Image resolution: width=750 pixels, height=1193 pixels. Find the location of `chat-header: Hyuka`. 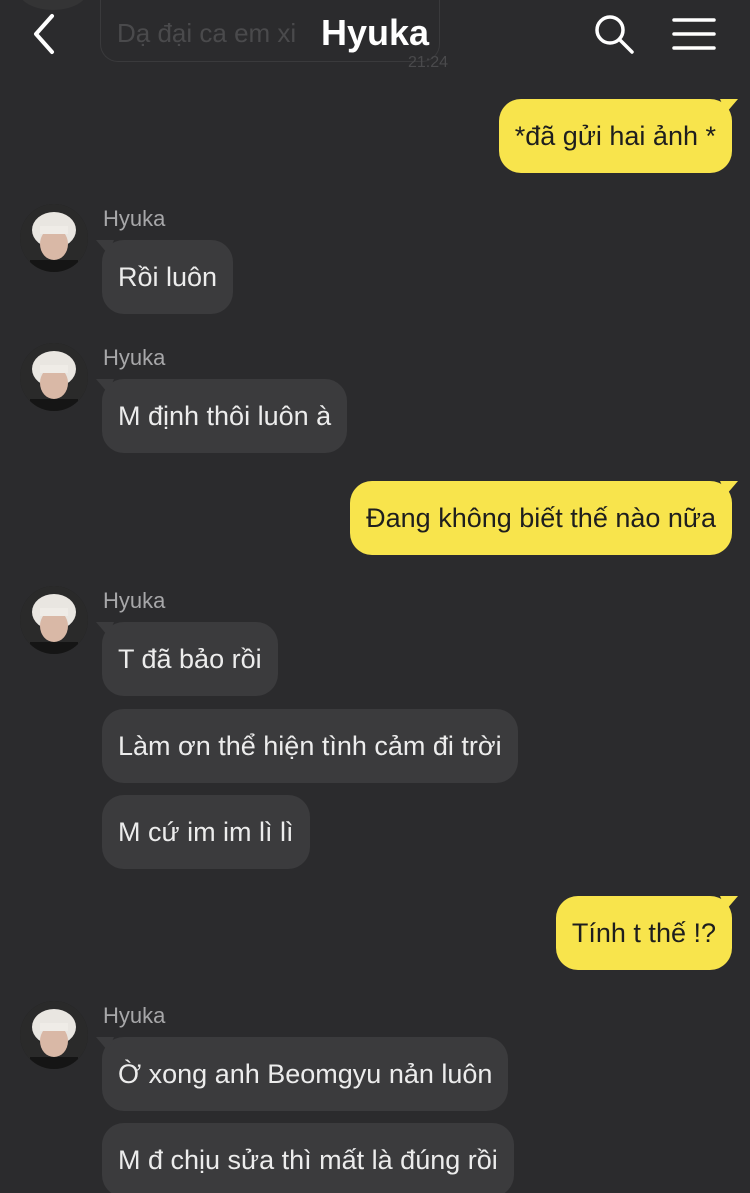

chat-header: Hyuka is located at coordinates (375, 33).